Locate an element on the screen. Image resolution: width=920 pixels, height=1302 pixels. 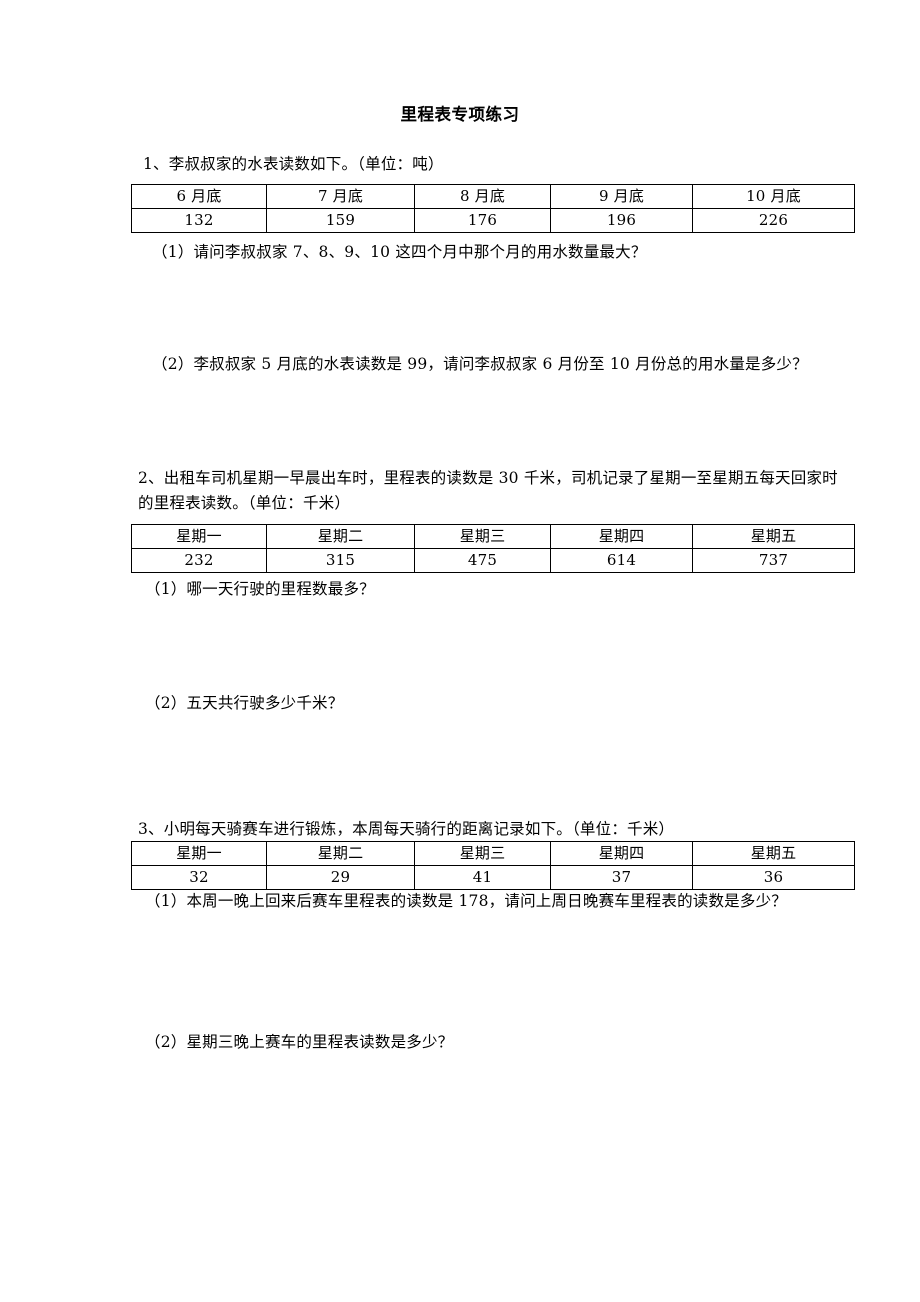
table-row: 232 315 475 614 737 is located at coordinates (493, 560).